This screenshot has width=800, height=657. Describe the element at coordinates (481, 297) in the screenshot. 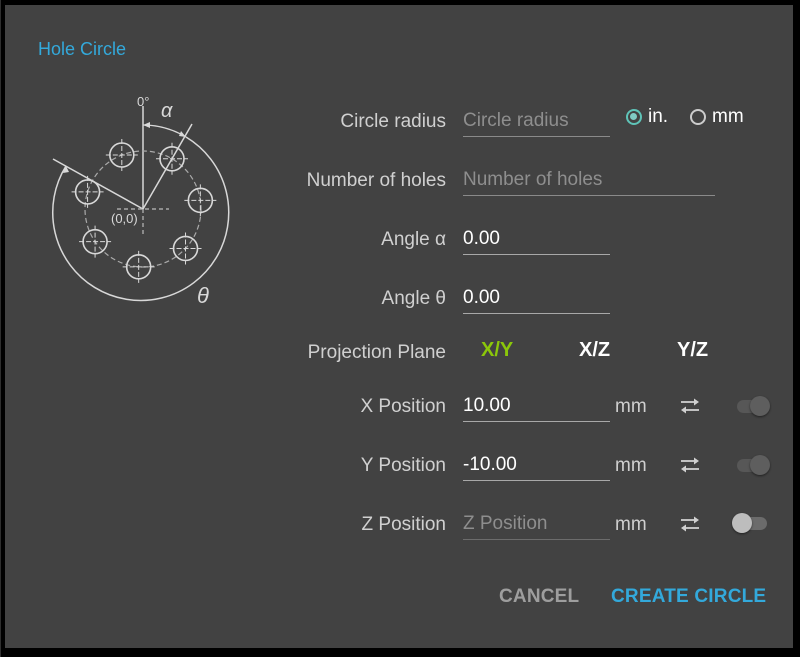

I see `angle-theta-value: 0.00` at that location.